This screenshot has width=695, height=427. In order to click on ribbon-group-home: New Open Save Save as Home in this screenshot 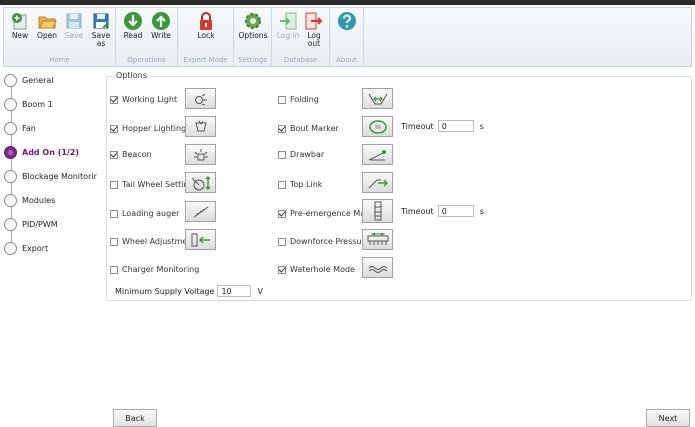, I will do `click(60, 37)`.